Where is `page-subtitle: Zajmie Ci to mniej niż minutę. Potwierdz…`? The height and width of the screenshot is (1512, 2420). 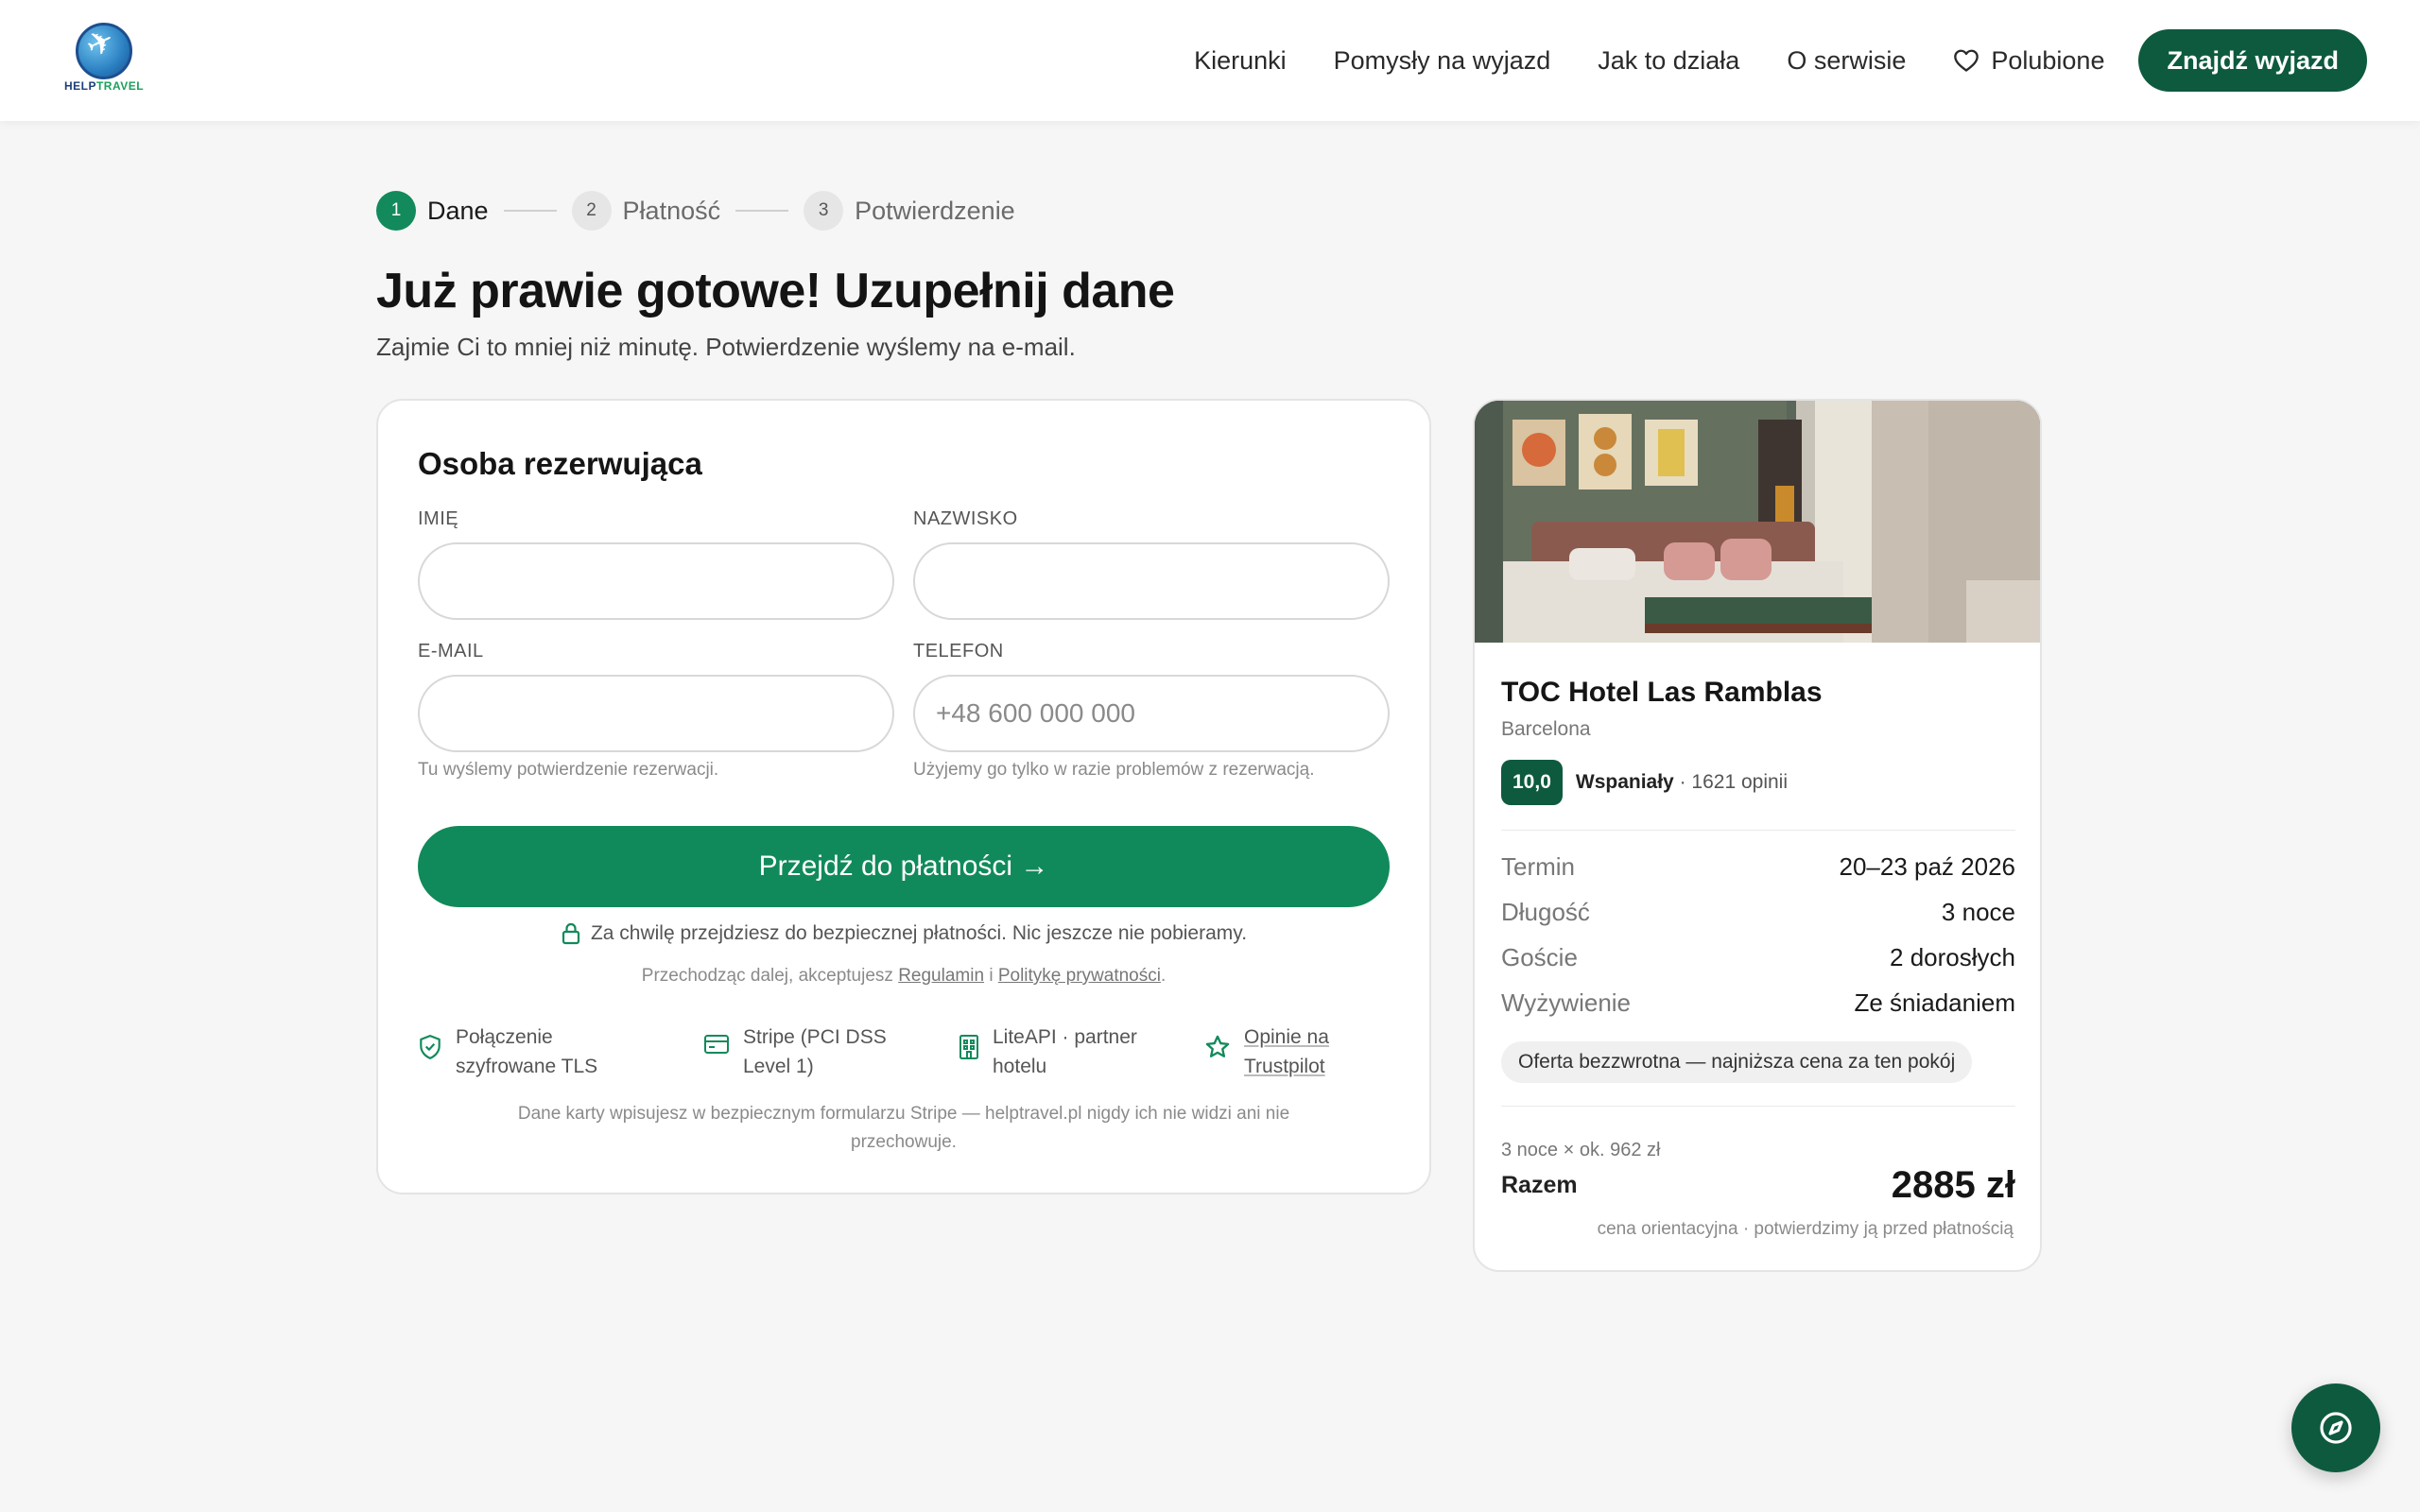
page-subtitle: Zajmie Ci to mniej niż minutę. Potwierdz… is located at coordinates (726, 347).